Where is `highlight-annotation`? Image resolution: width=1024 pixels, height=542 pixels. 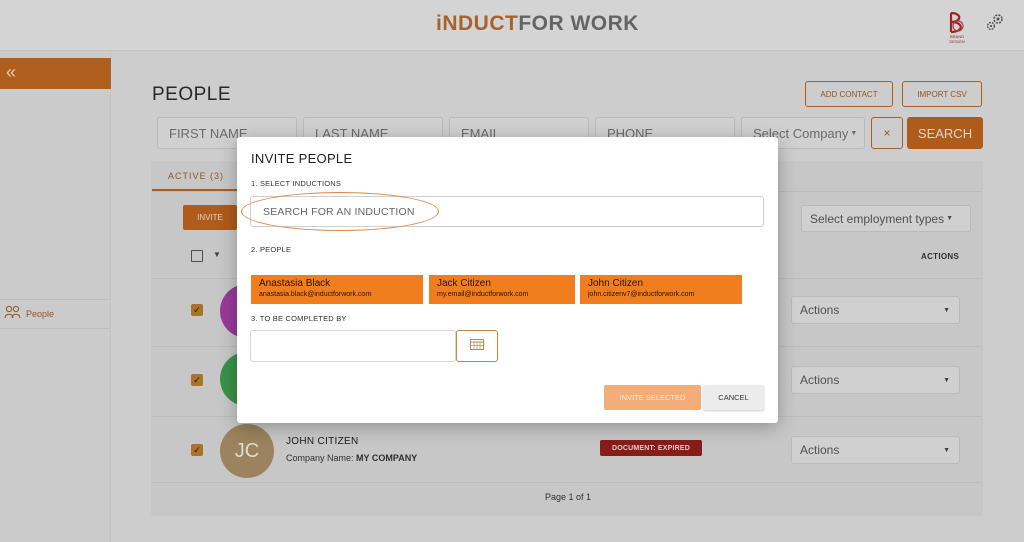 highlight-annotation is located at coordinates (340, 211).